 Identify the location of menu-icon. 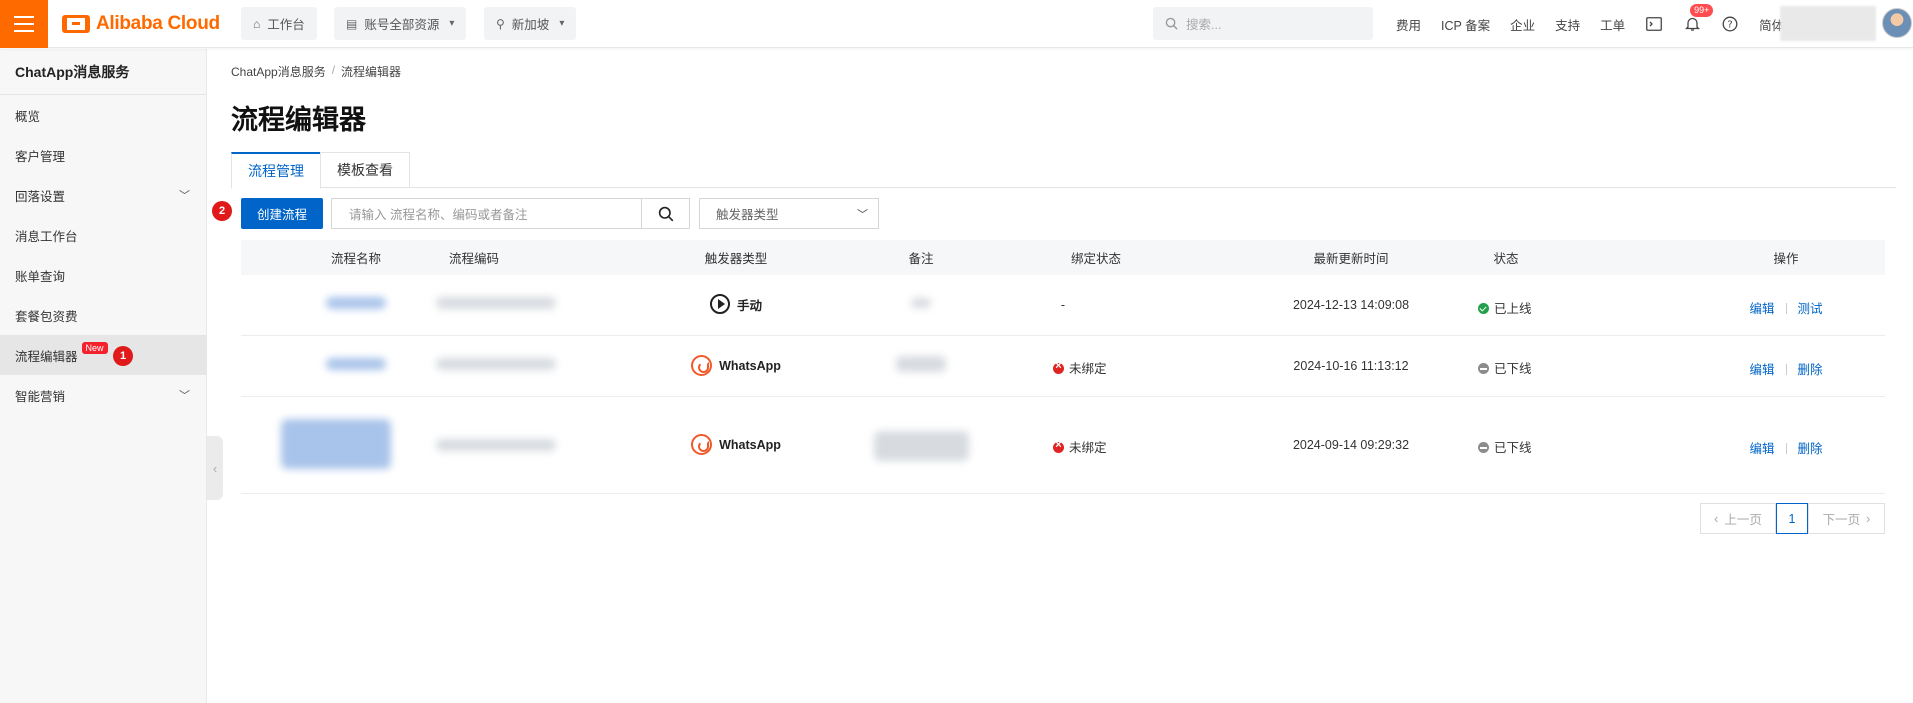
(24, 24).